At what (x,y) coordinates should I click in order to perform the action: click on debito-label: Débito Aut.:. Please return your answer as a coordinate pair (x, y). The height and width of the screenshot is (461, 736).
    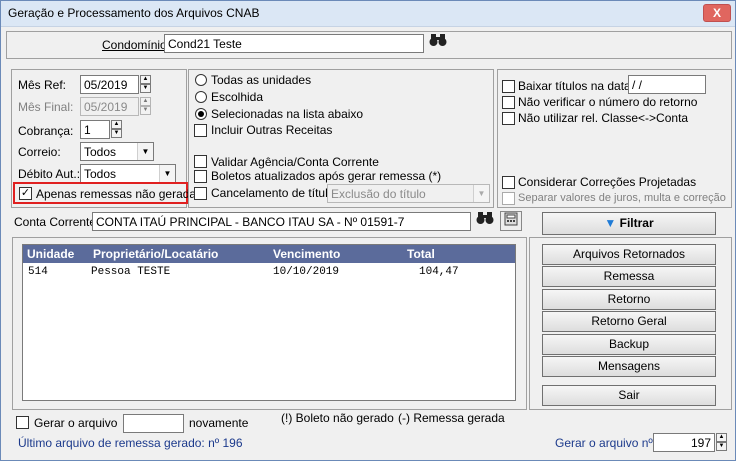
    Looking at the image, I should click on (49, 174).